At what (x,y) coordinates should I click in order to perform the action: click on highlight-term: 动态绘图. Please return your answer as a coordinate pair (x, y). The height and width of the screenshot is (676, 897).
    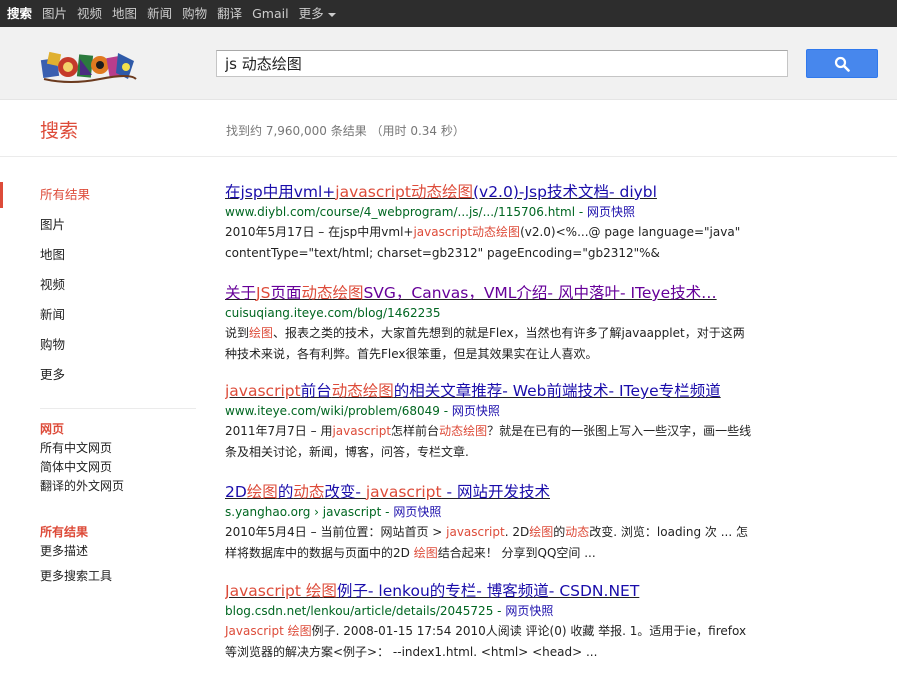
    Looking at the image, I should click on (463, 431).